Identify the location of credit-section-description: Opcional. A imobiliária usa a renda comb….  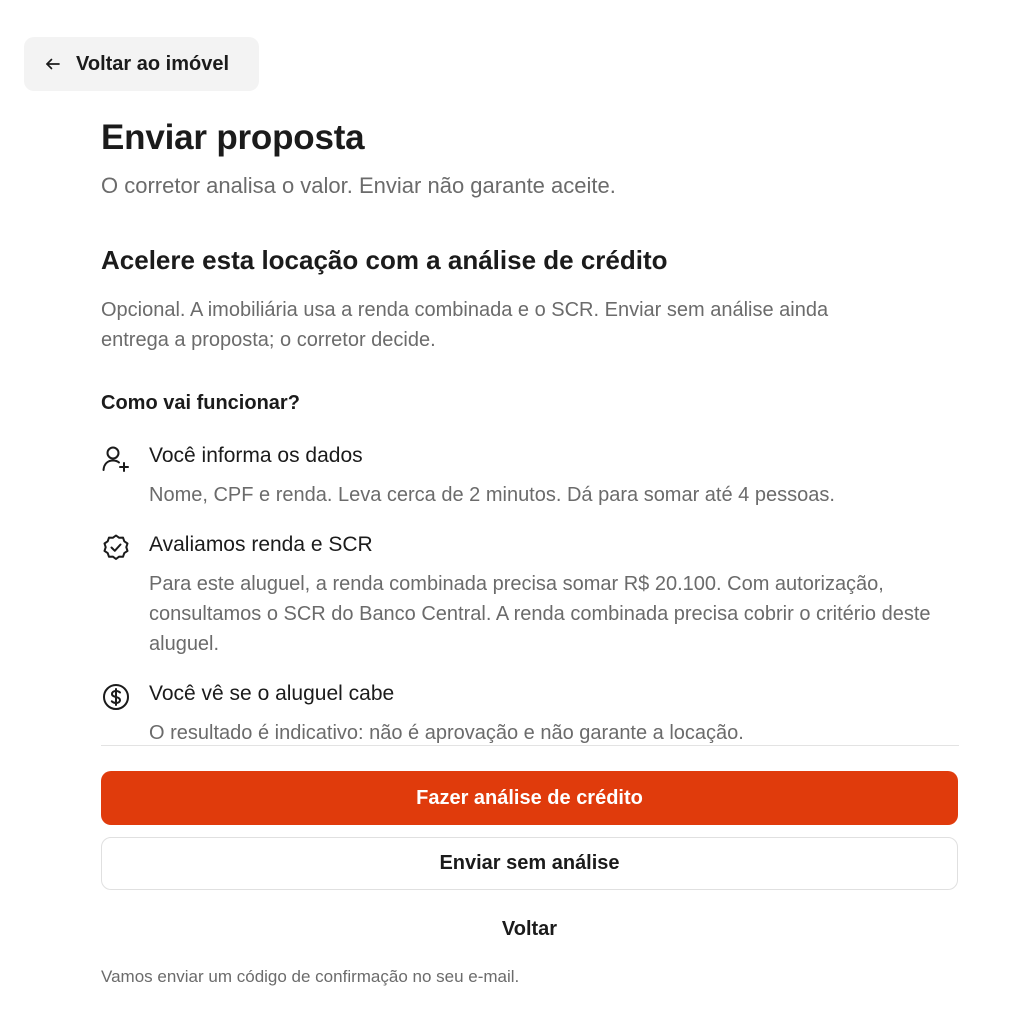
(465, 325).